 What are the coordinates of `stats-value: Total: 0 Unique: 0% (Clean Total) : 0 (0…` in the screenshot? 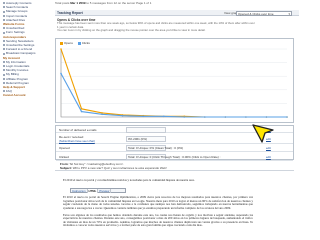 It's located at (156, 148).